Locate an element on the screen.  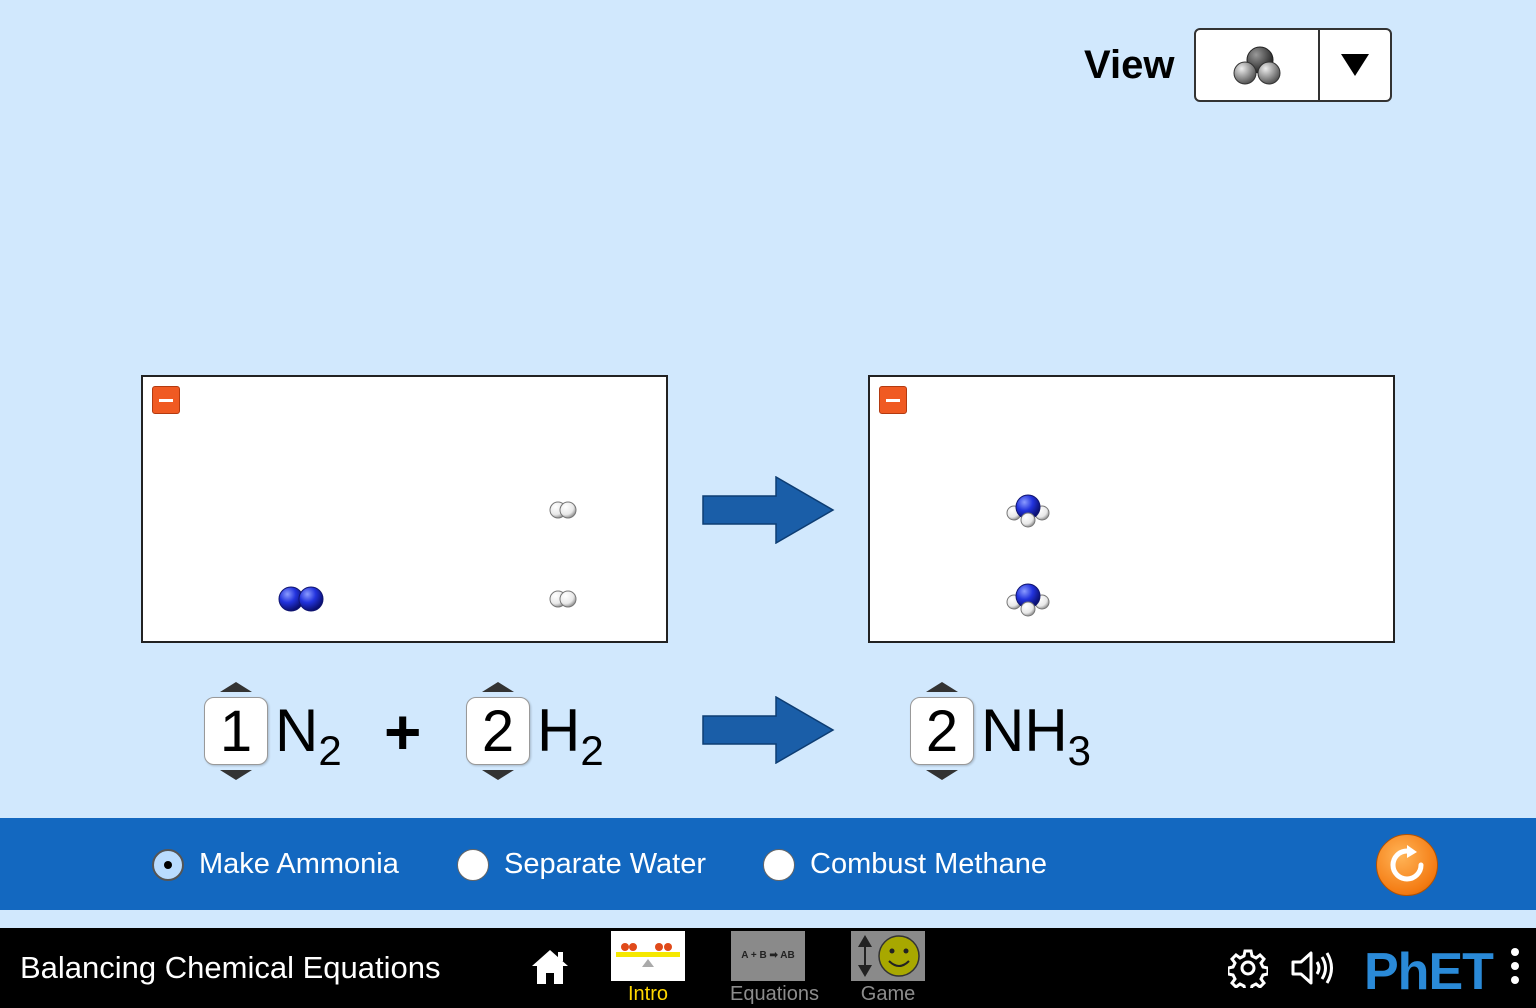
reactants-box is located at coordinates (404, 509).